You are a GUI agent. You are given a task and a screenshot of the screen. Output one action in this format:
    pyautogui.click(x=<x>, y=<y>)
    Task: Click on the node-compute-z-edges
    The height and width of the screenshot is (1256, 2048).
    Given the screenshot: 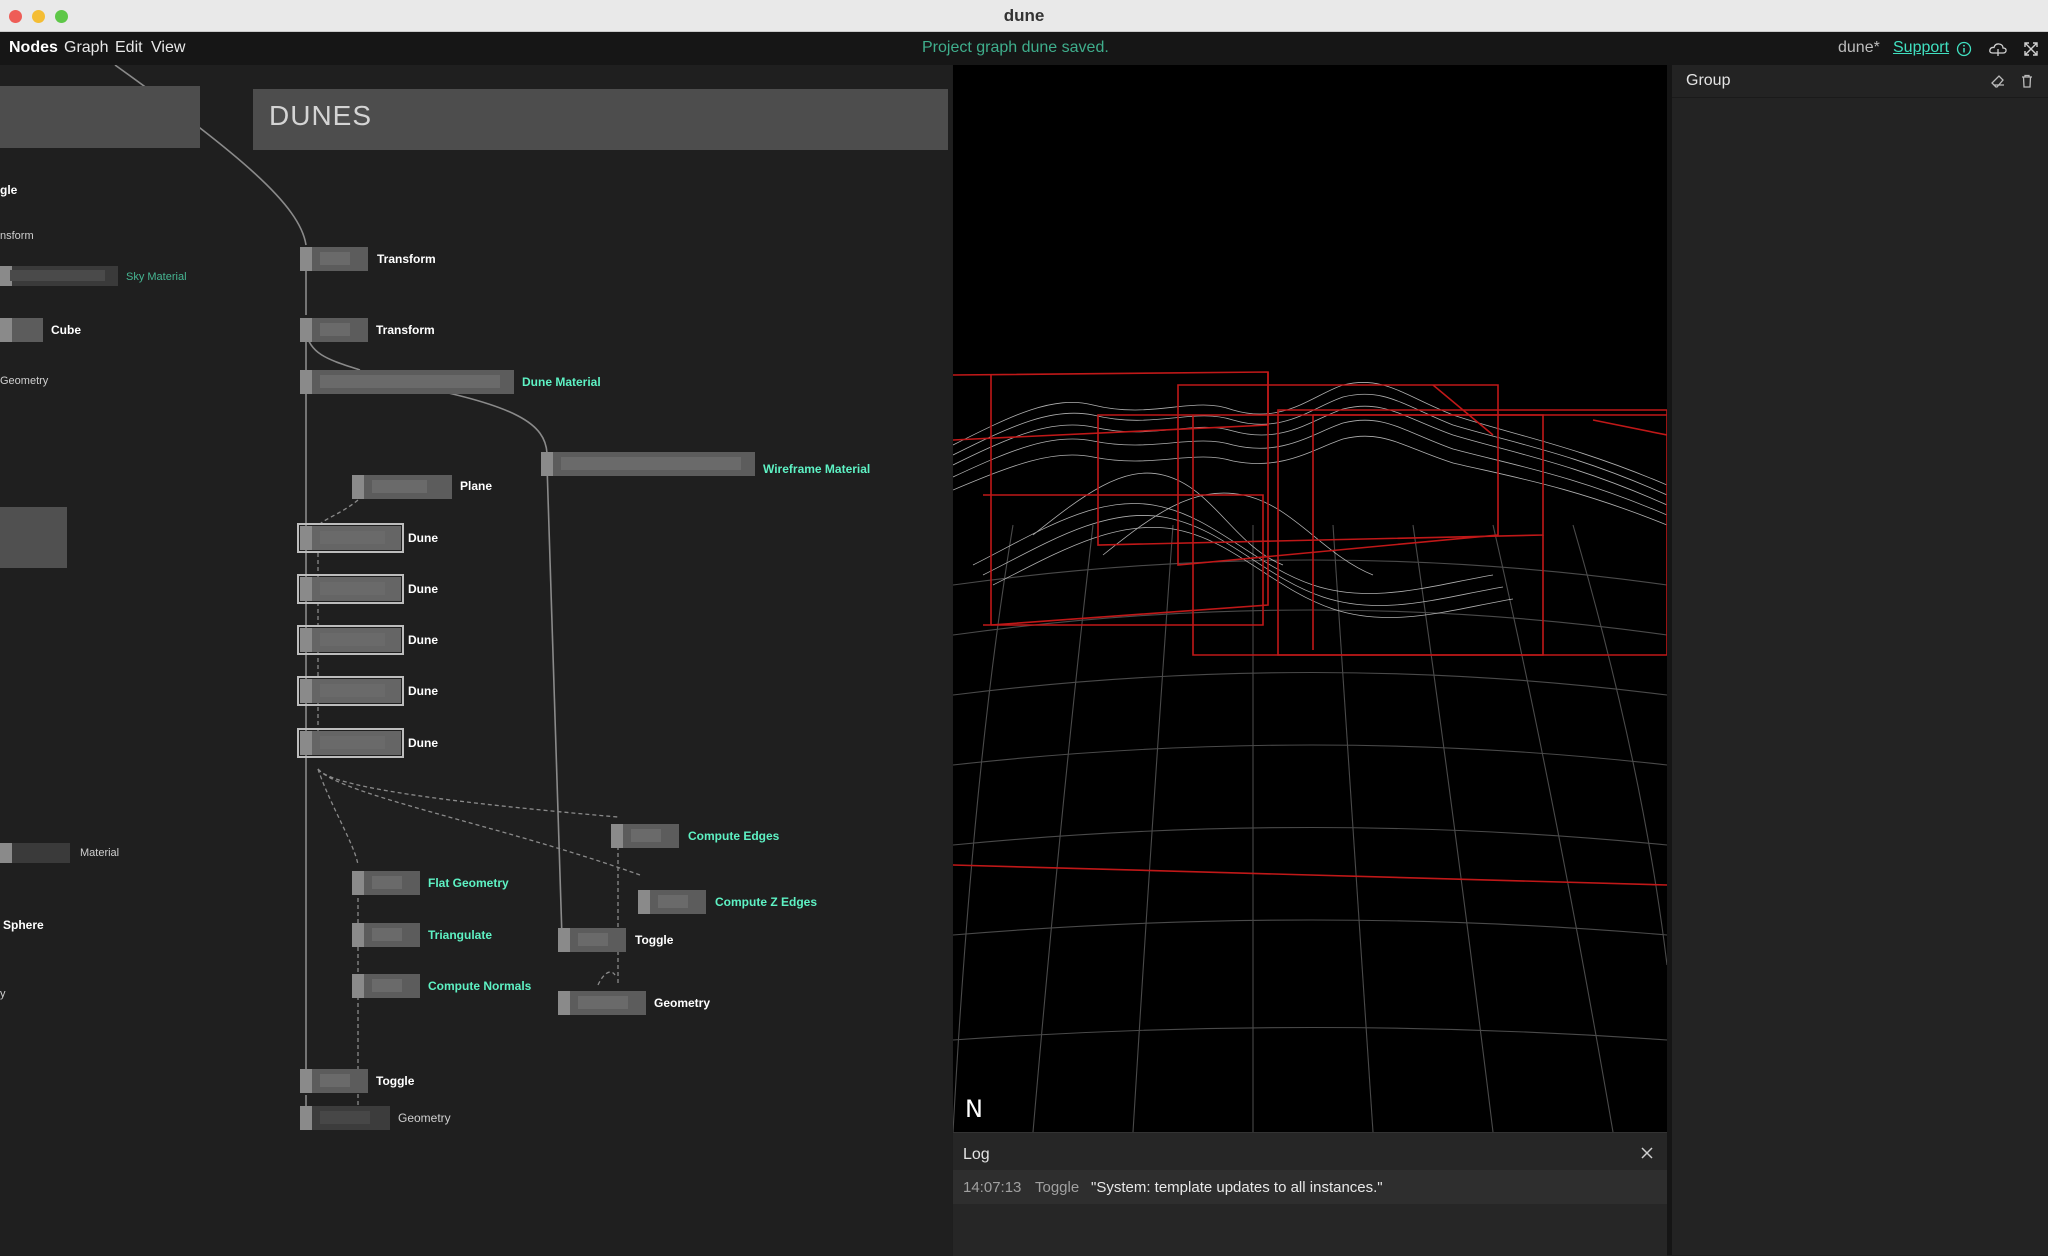 What is the action you would take?
    pyautogui.click(x=672, y=902)
    